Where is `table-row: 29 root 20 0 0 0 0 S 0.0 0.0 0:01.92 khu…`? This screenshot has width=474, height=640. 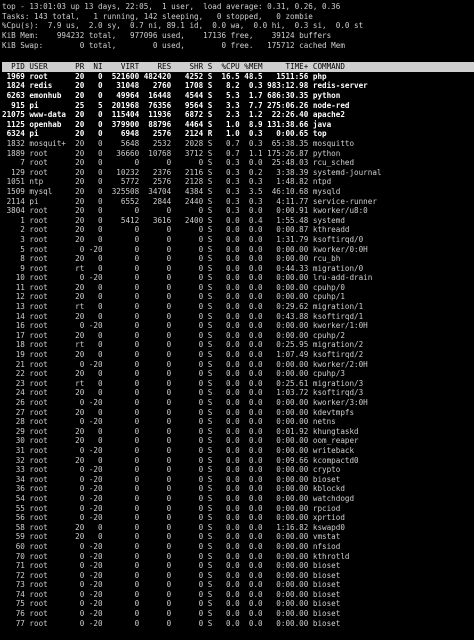 table-row: 29 root 20 0 0 0 0 S 0.0 0.0 0:01.92 khu… is located at coordinates (180, 431).